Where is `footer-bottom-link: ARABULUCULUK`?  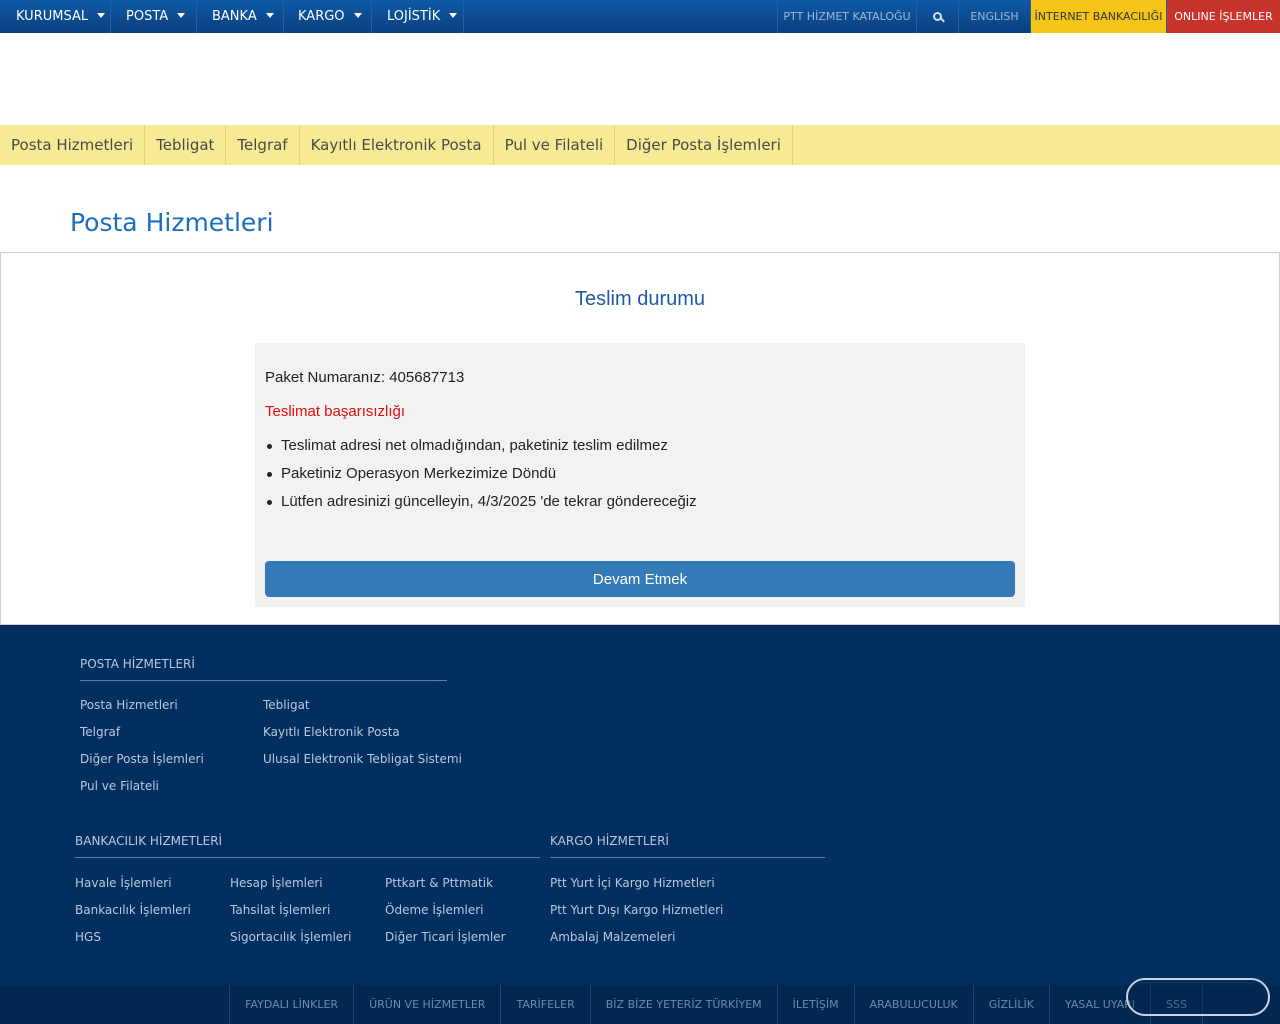
footer-bottom-link: ARABULUCULUK is located at coordinates (913, 1004).